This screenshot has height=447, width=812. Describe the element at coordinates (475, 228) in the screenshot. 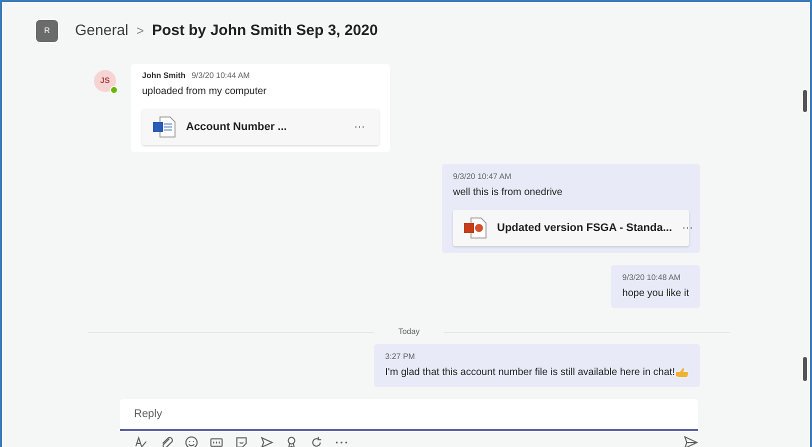

I see `powerpoint-file-icon` at that location.